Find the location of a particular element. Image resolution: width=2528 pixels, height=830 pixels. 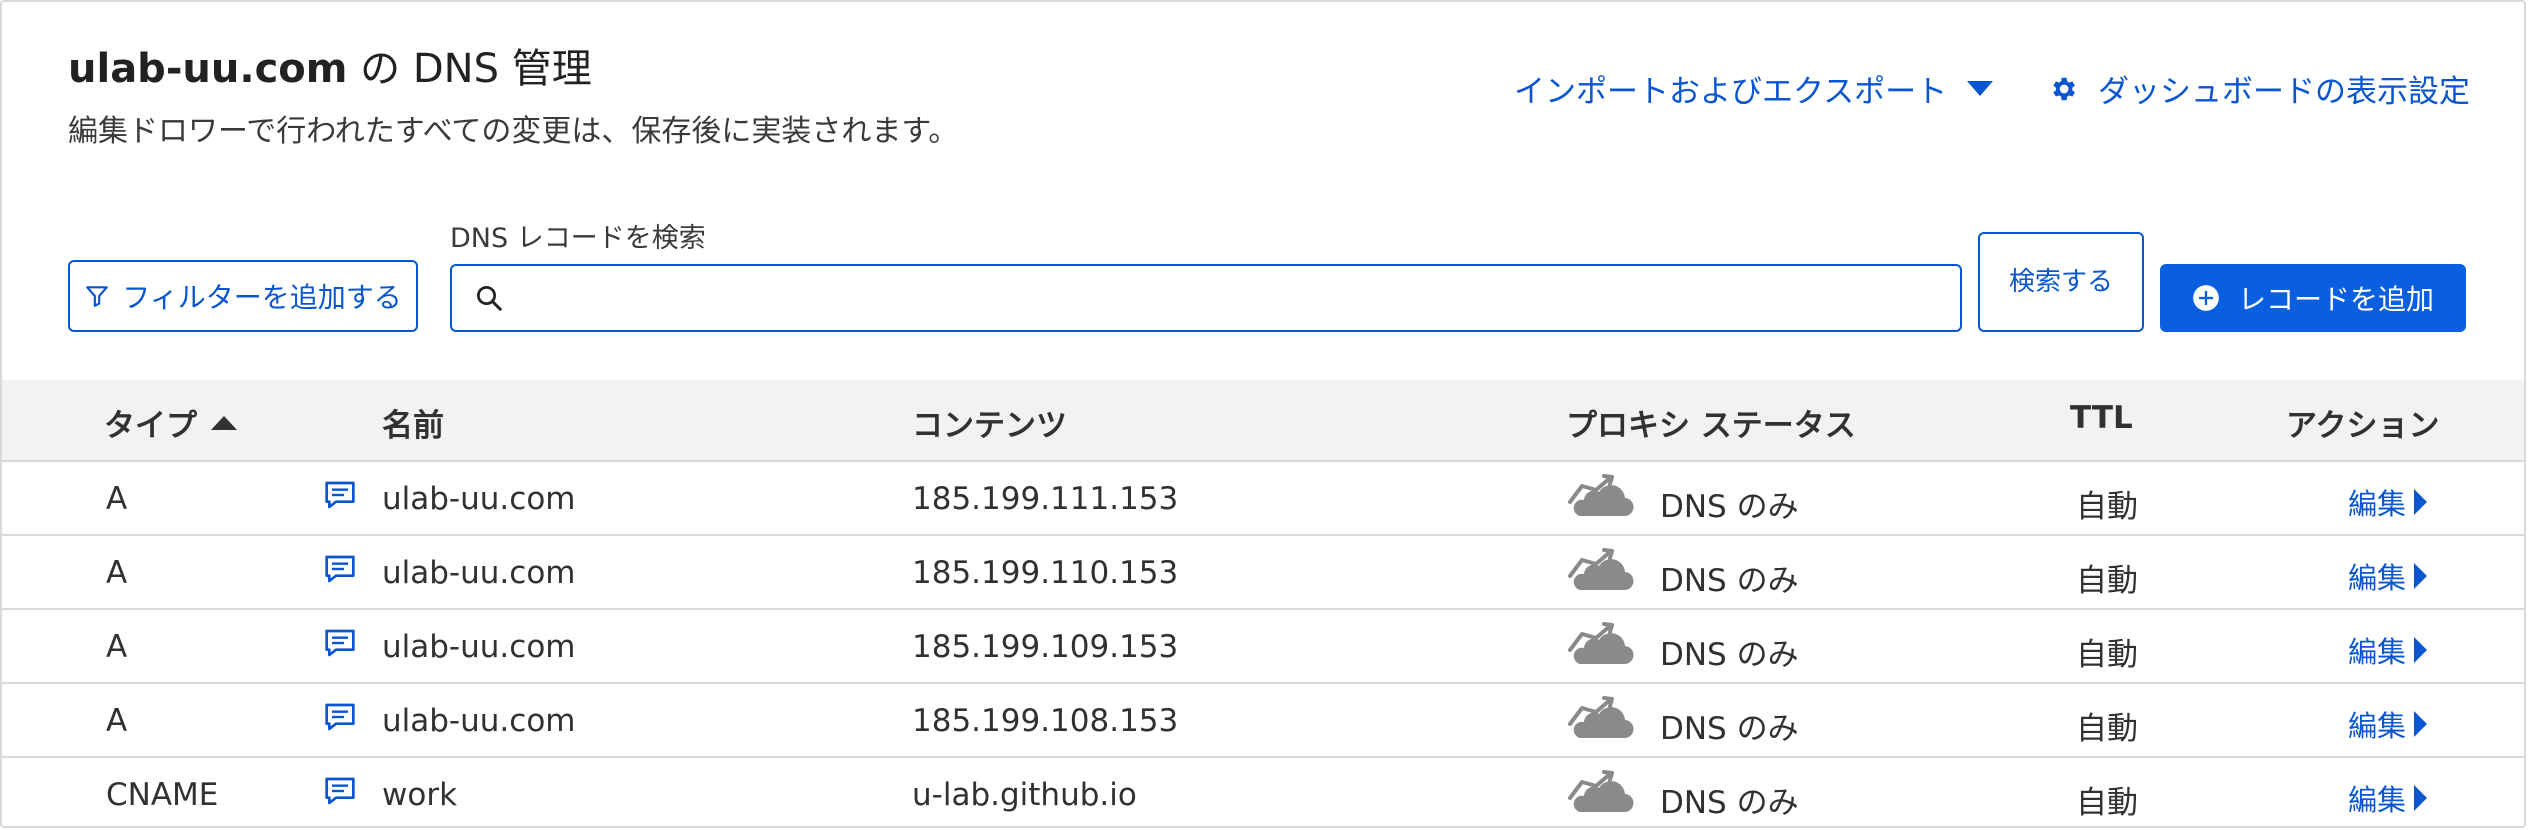

table-row: Aulab-uu.com 185.199.111.153 DNS のみ 自動 編集 is located at coordinates (1263, 499).